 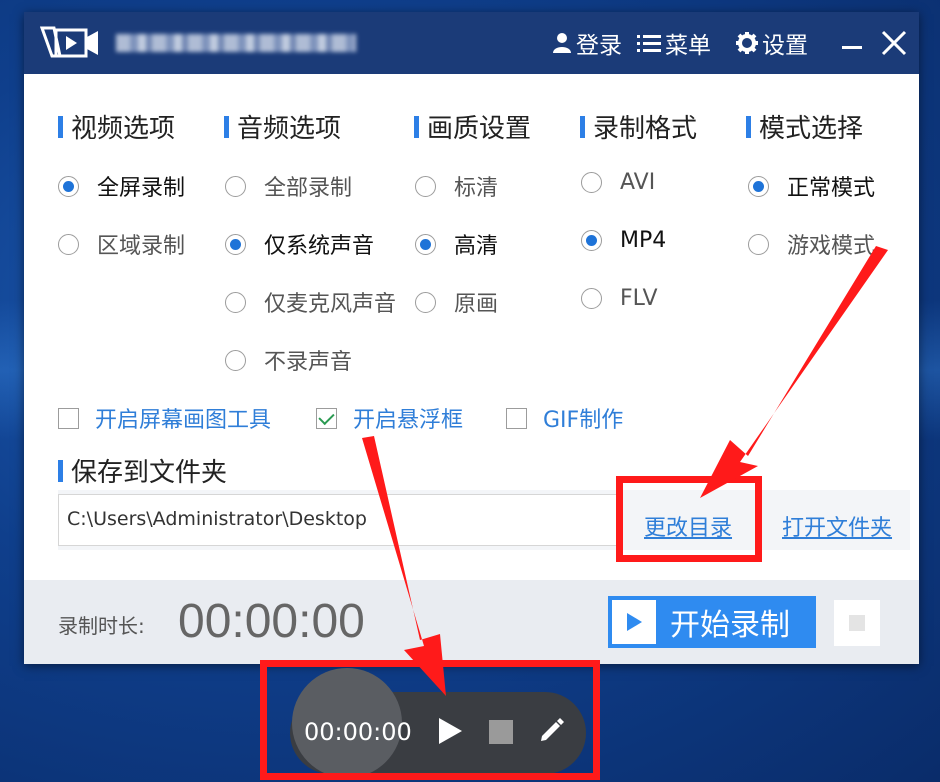 I want to click on video-options-heading: 视频选项, so click(x=116, y=126).